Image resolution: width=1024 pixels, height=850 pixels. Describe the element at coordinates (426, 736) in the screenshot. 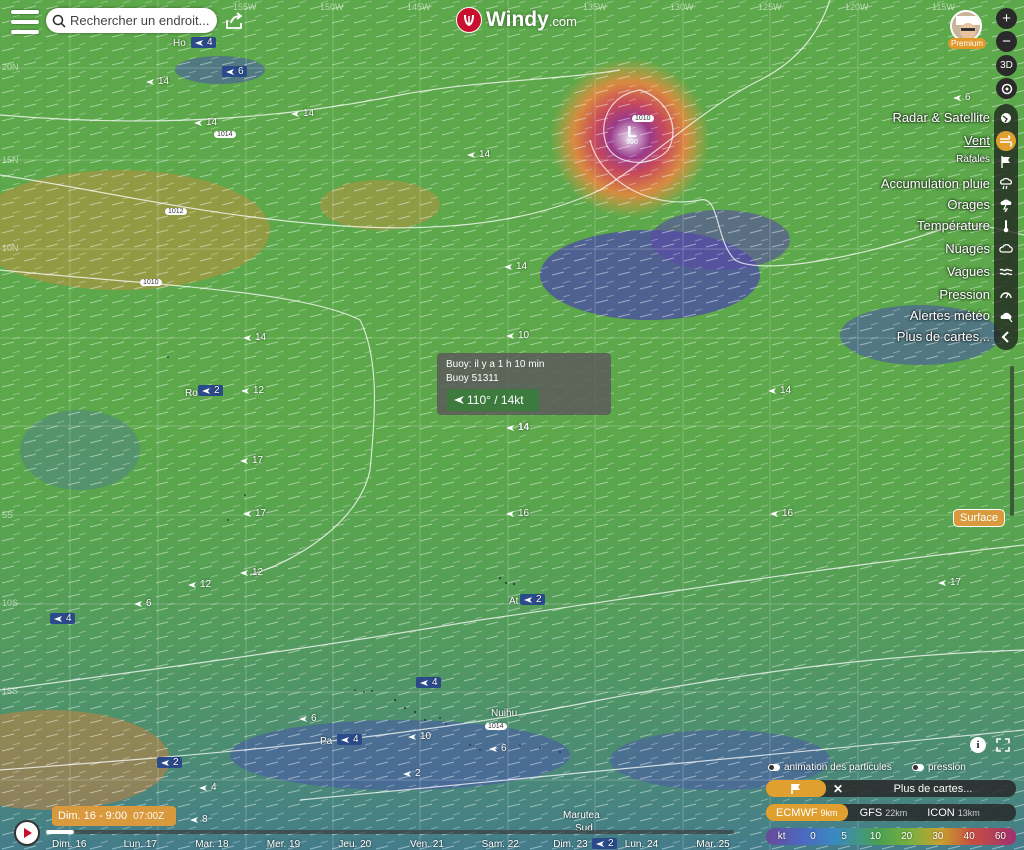

I see `wind-speed-value: 10` at that location.